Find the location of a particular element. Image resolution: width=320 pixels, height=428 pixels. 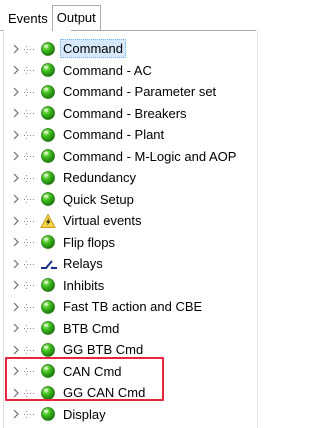

tab-output: Output is located at coordinates (76, 18).